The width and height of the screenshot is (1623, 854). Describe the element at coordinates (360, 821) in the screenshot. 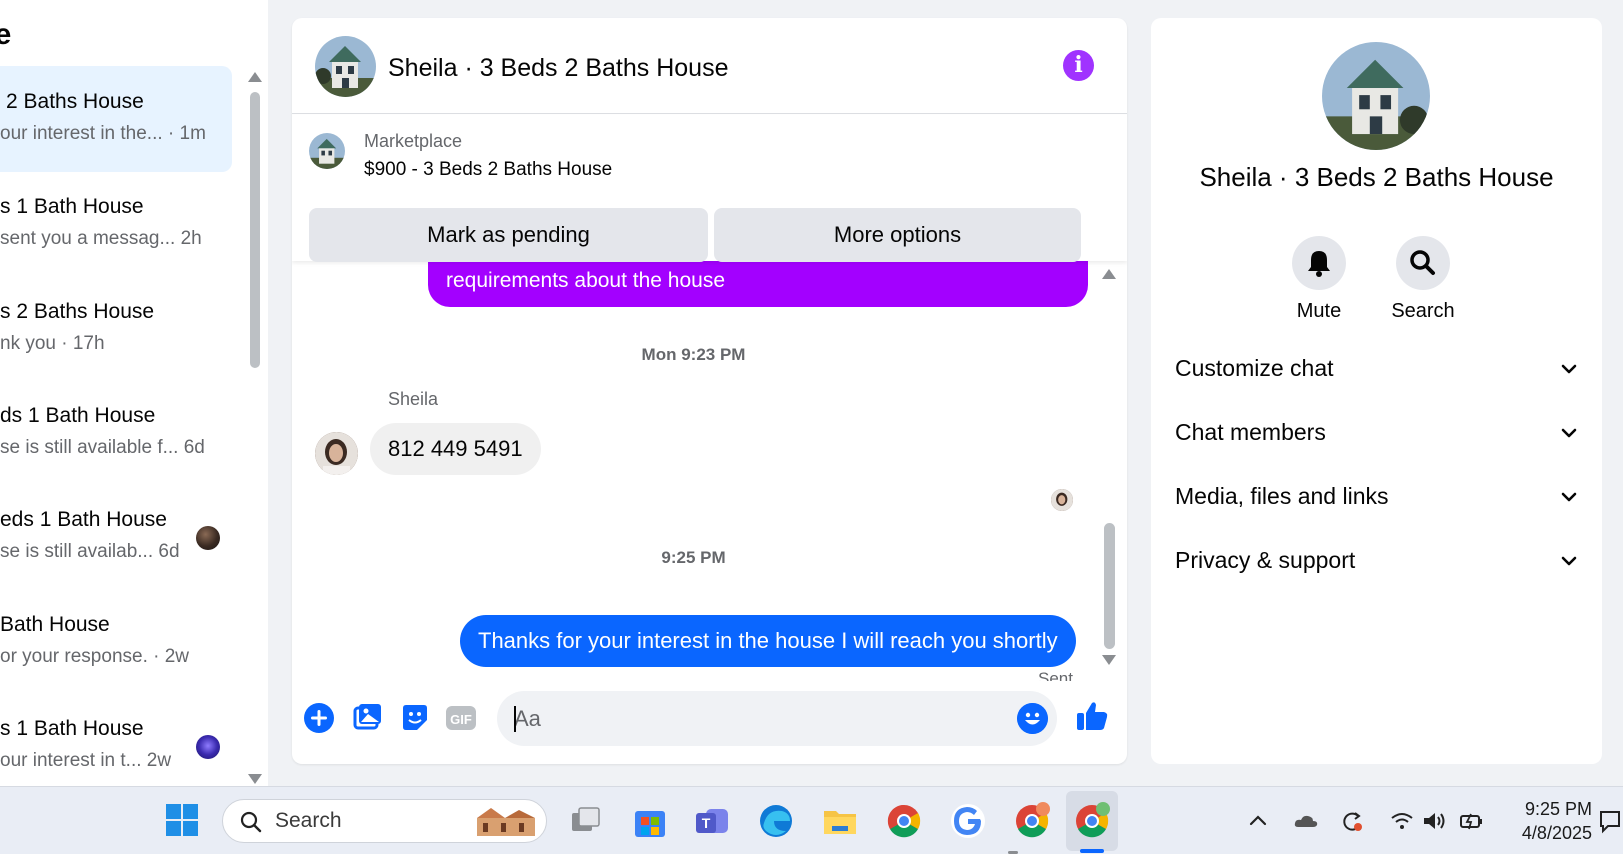

I see `taskbar-search-input` at that location.